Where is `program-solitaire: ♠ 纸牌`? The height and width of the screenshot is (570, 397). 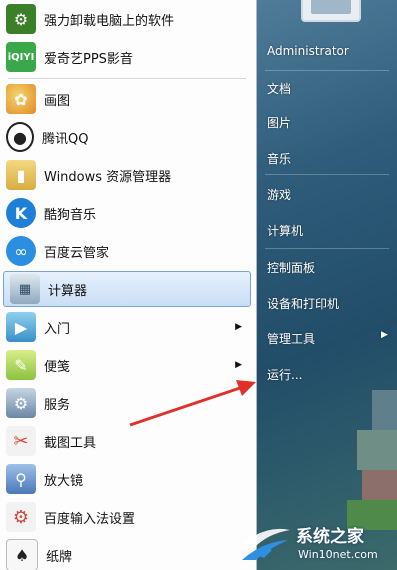 program-solitaire: ♠ 纸牌 is located at coordinates (128, 554).